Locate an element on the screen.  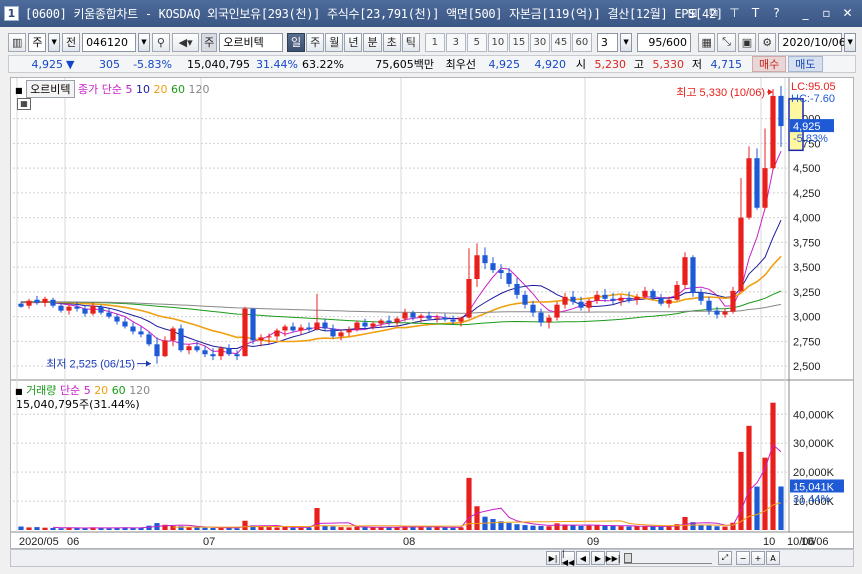
buy-button: 매수 is located at coordinates (769, 64).